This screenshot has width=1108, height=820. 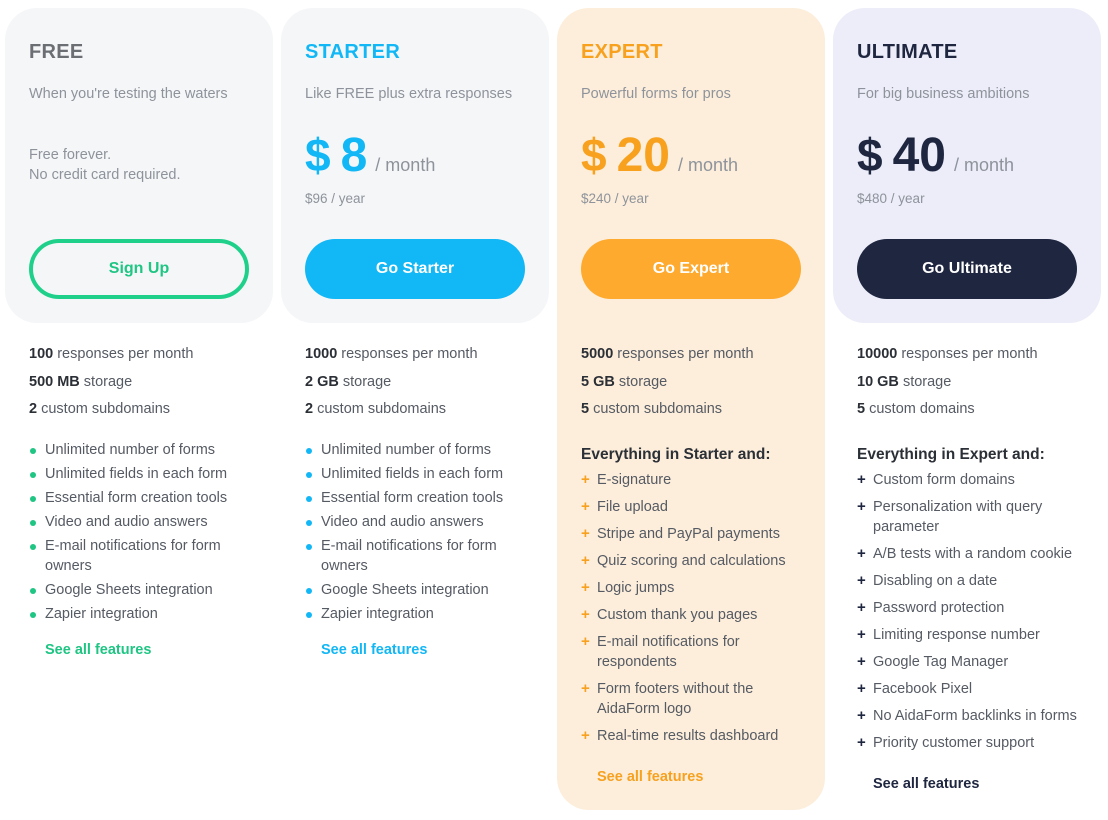 What do you see at coordinates (636, 587) in the screenshot?
I see `feature-text: Logic jumps` at bounding box center [636, 587].